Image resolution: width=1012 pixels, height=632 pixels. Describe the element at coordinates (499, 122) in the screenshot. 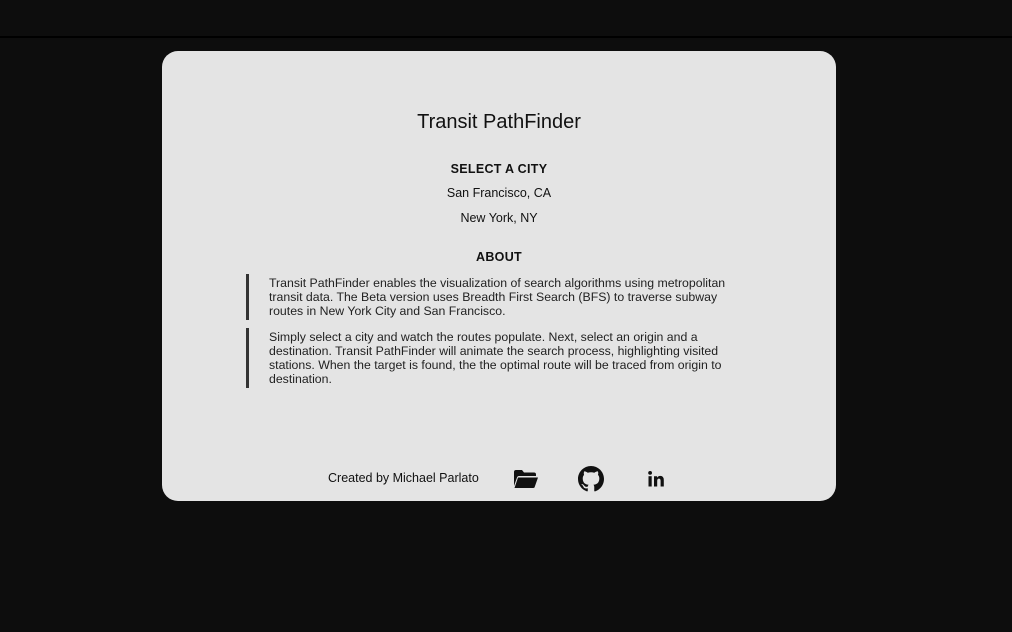

I see `page-title: Transit PathFinder` at that location.